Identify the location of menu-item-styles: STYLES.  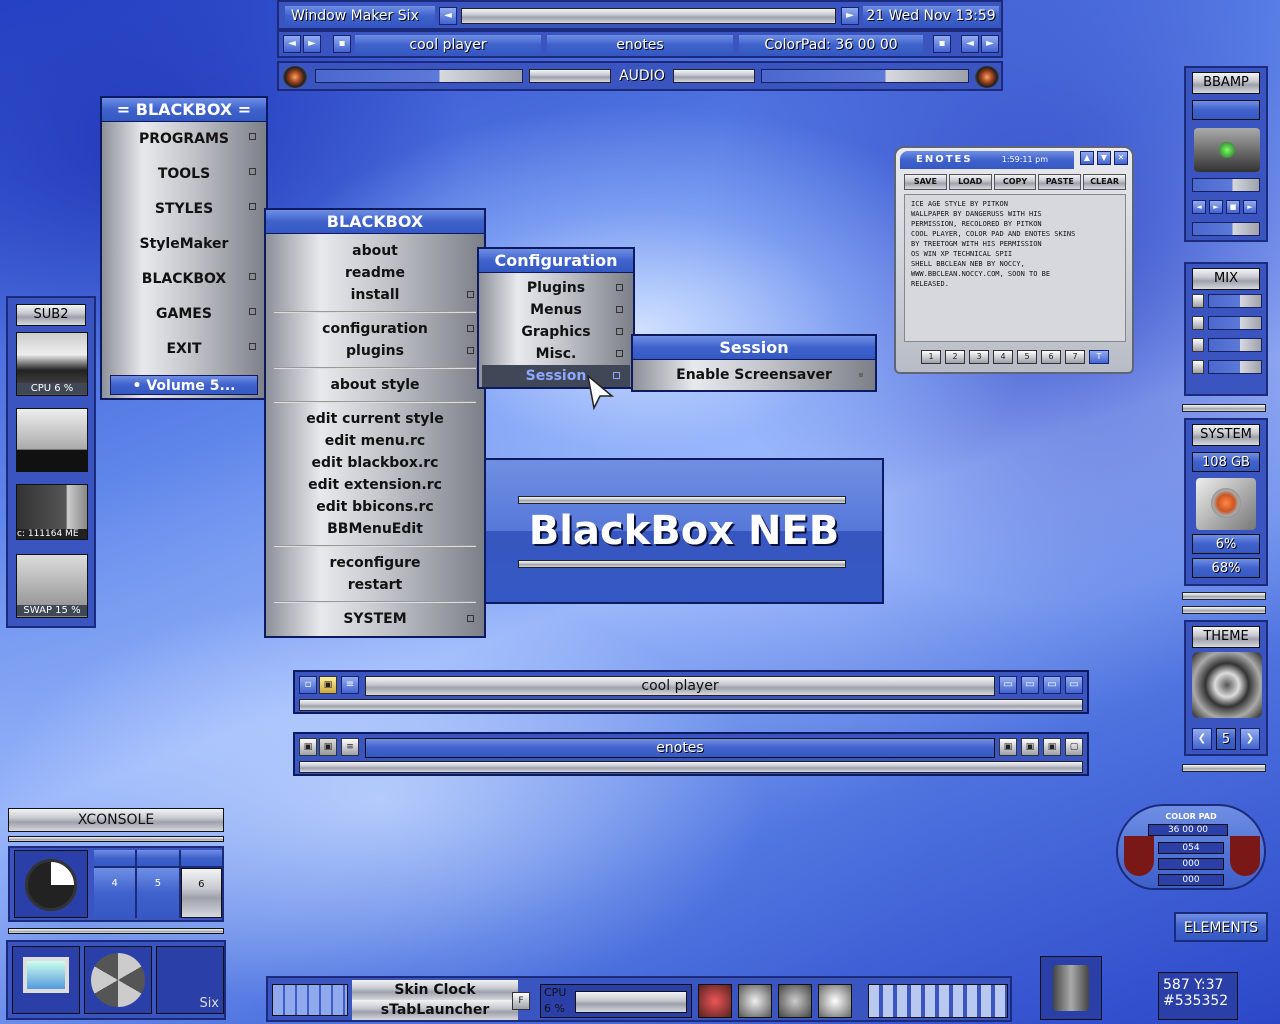
(184, 213).